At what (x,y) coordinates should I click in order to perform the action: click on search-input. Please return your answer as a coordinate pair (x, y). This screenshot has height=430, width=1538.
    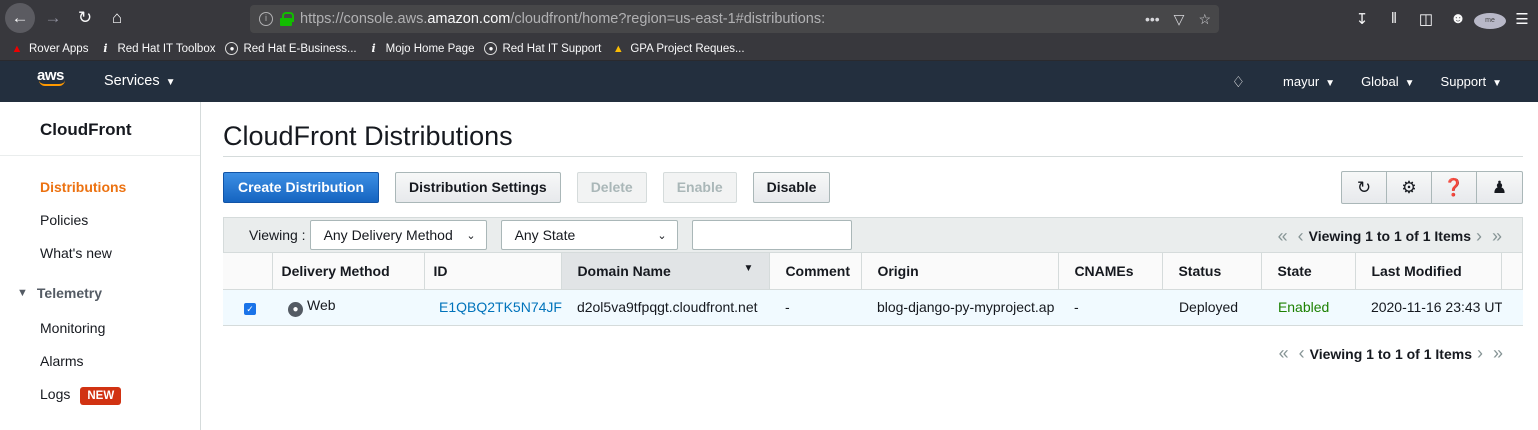
    Looking at the image, I should click on (771, 235).